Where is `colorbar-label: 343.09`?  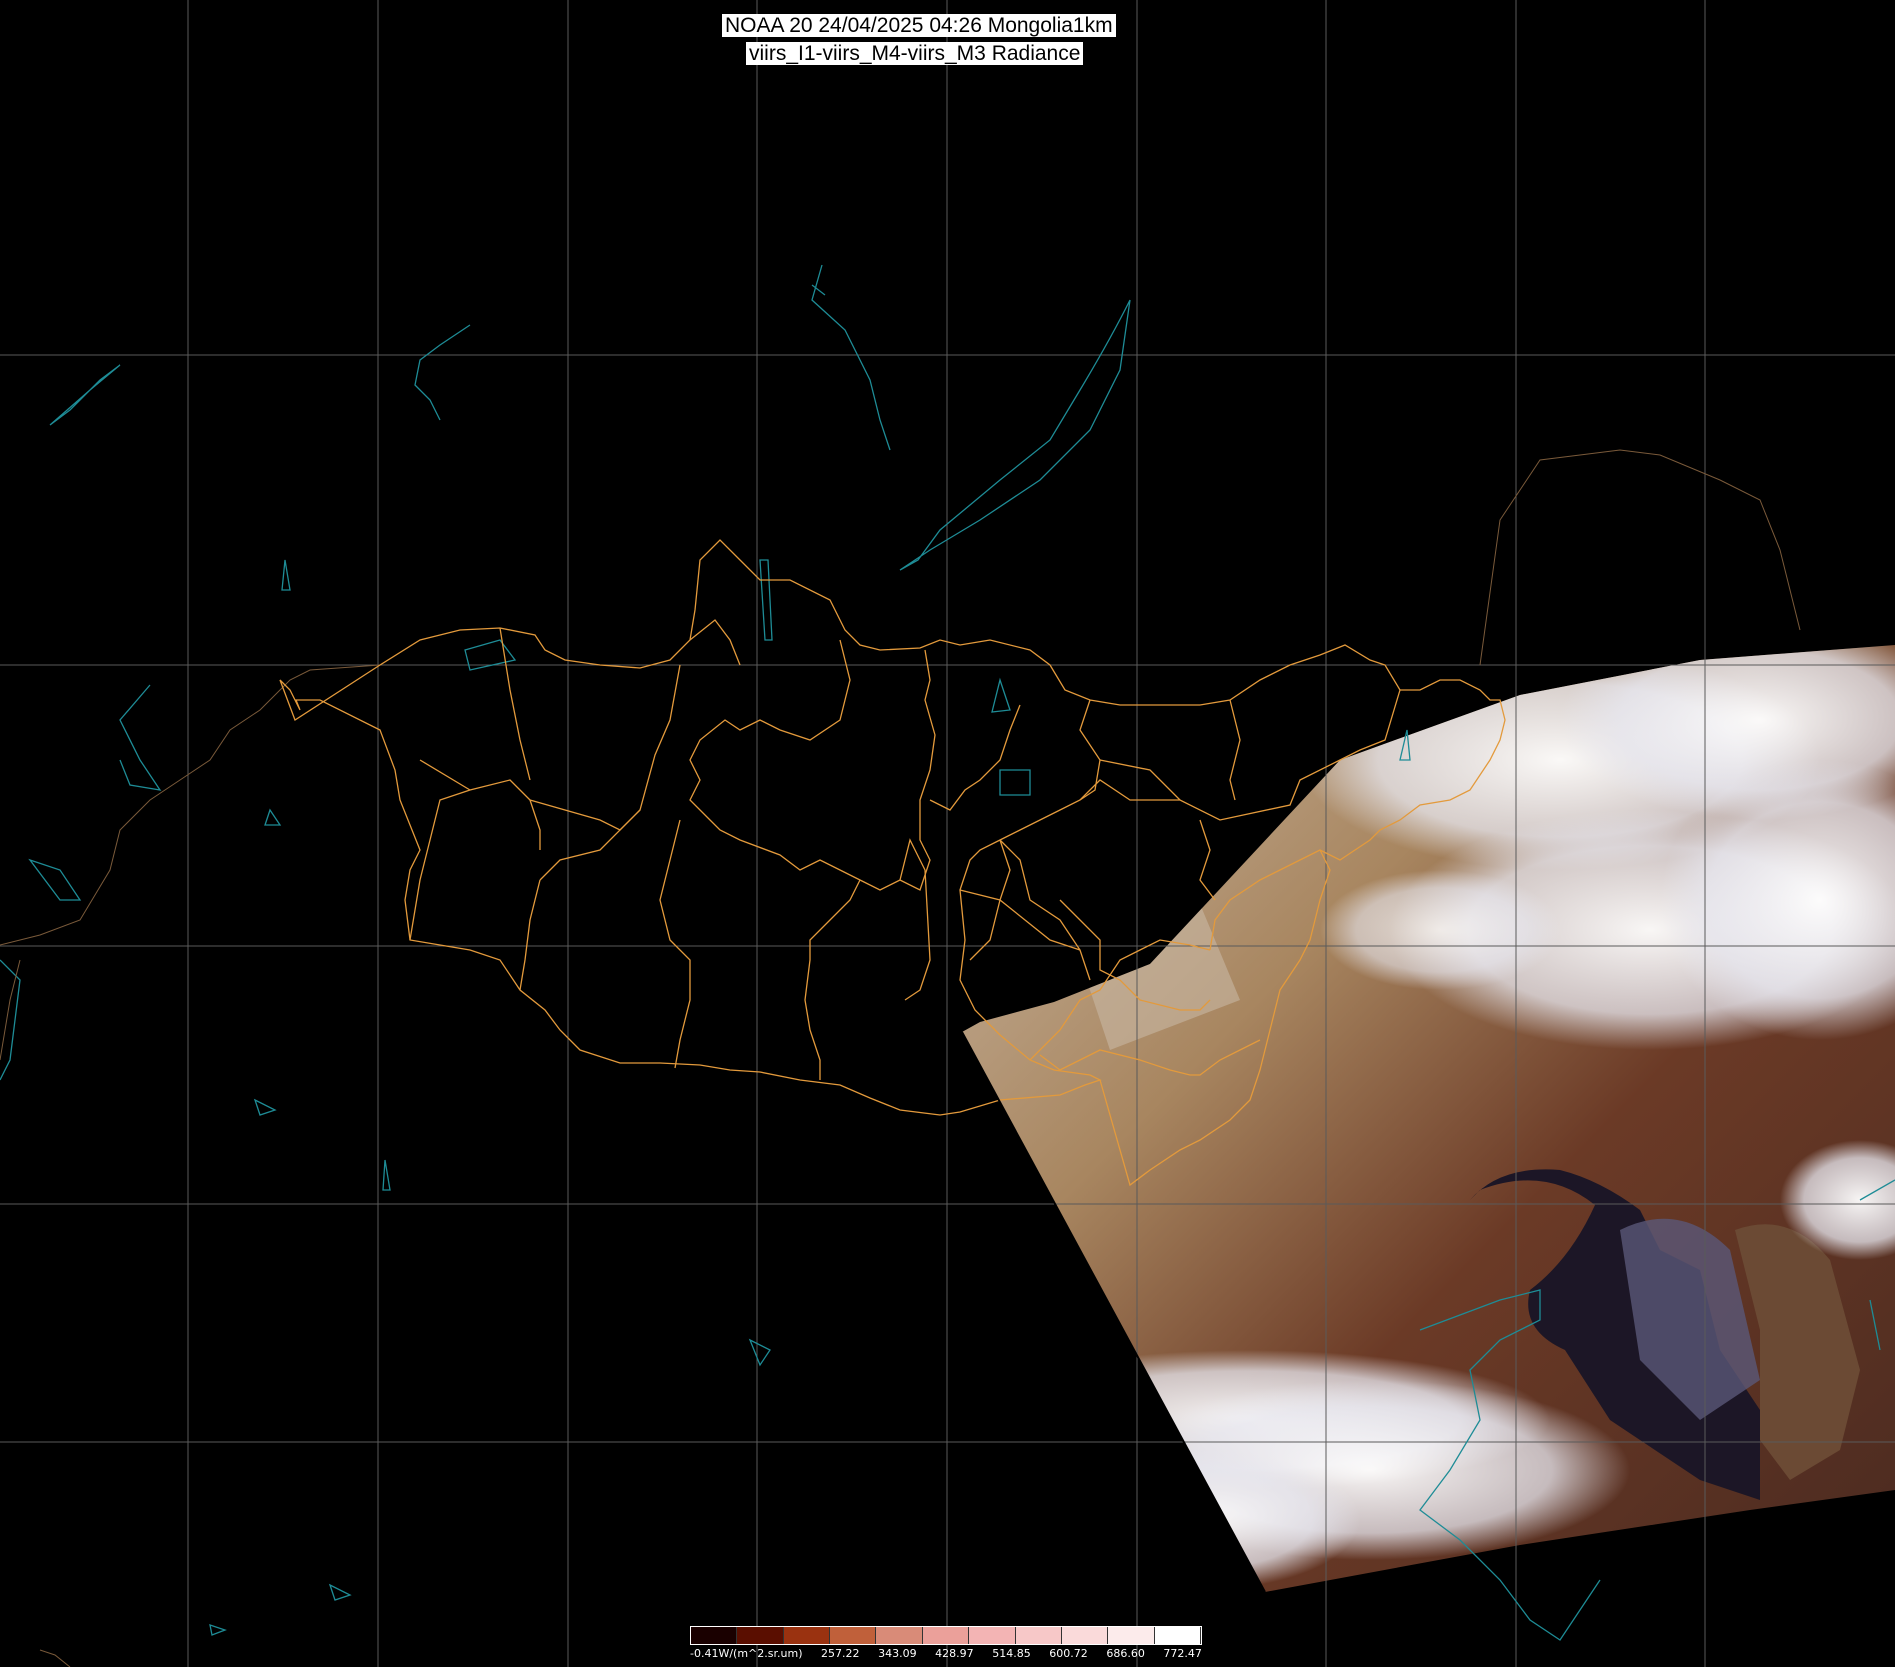
colorbar-label: 343.09 is located at coordinates (897, 1653).